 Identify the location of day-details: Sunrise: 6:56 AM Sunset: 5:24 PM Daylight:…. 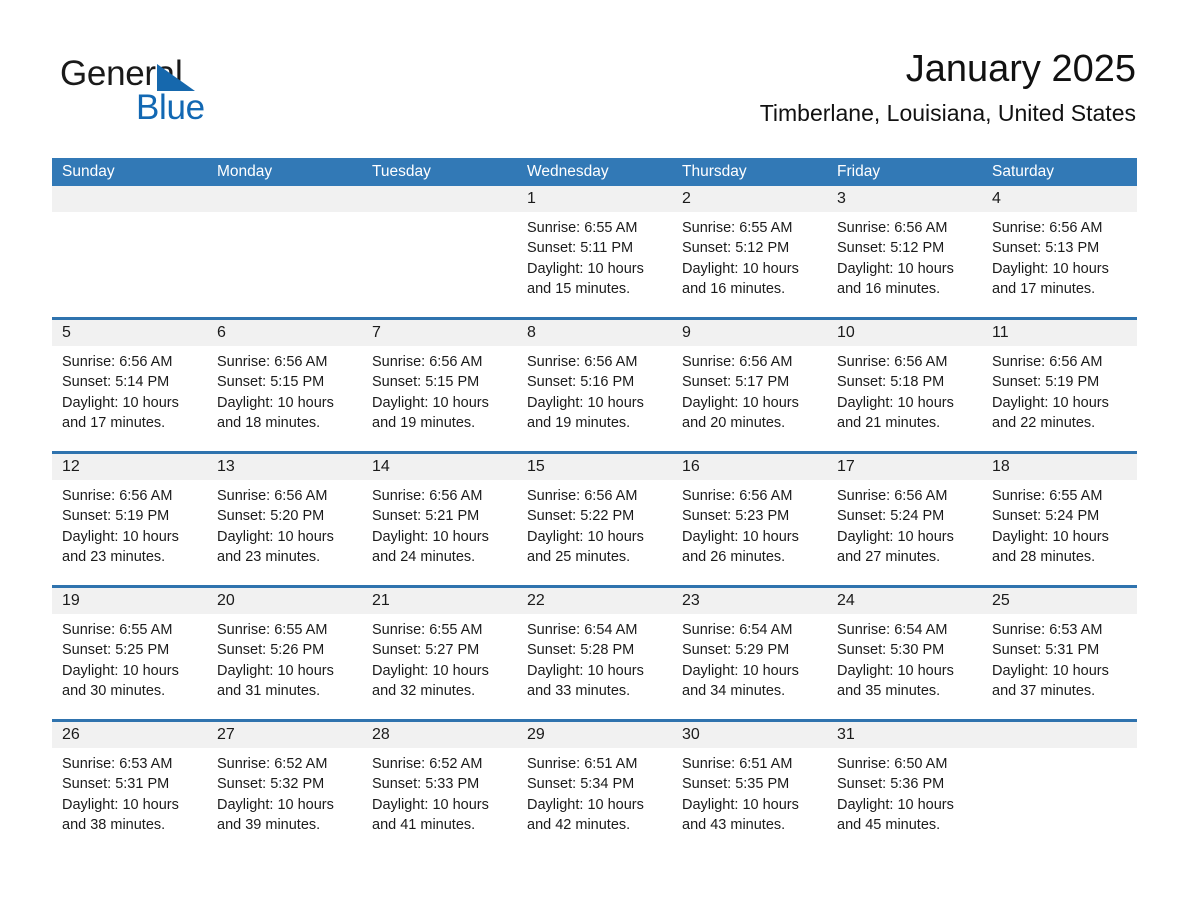
(904, 532).